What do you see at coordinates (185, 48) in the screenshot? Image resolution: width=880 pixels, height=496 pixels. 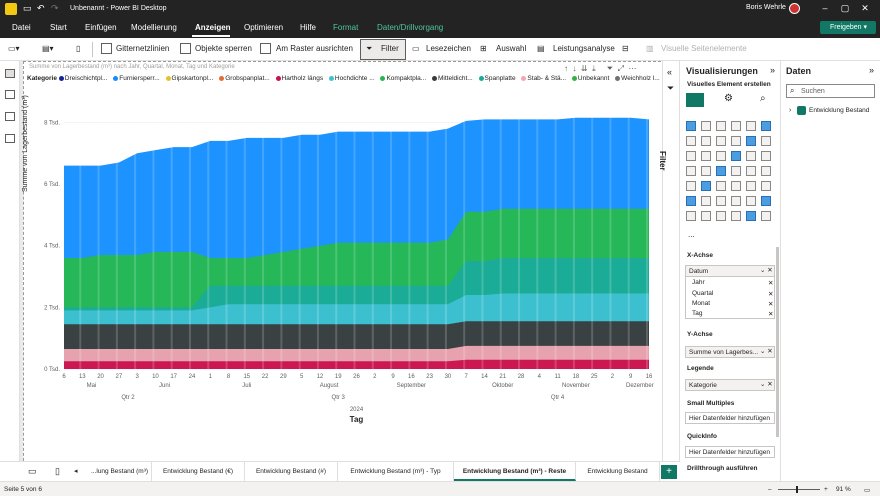 I see `lock-objects-checkbox` at bounding box center [185, 48].